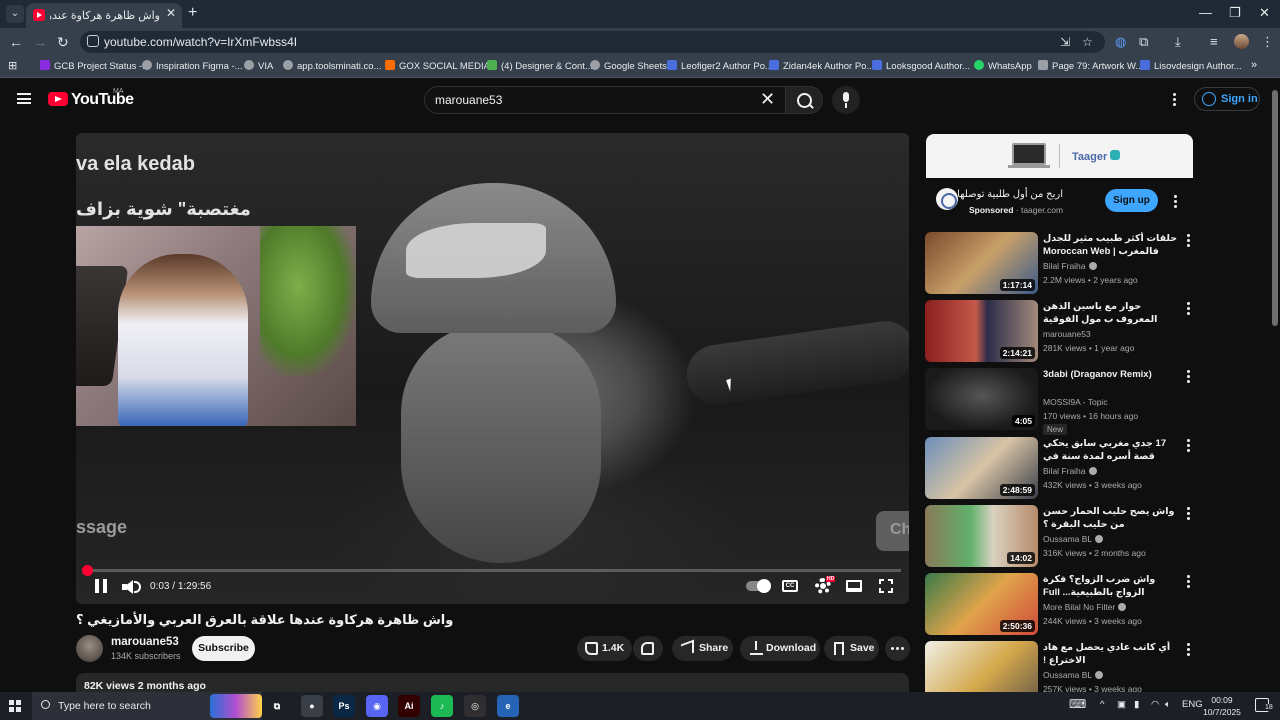  Describe the element at coordinates (1254, 65) in the screenshot. I see `more-bookmarks-chevron-icon: »` at that location.